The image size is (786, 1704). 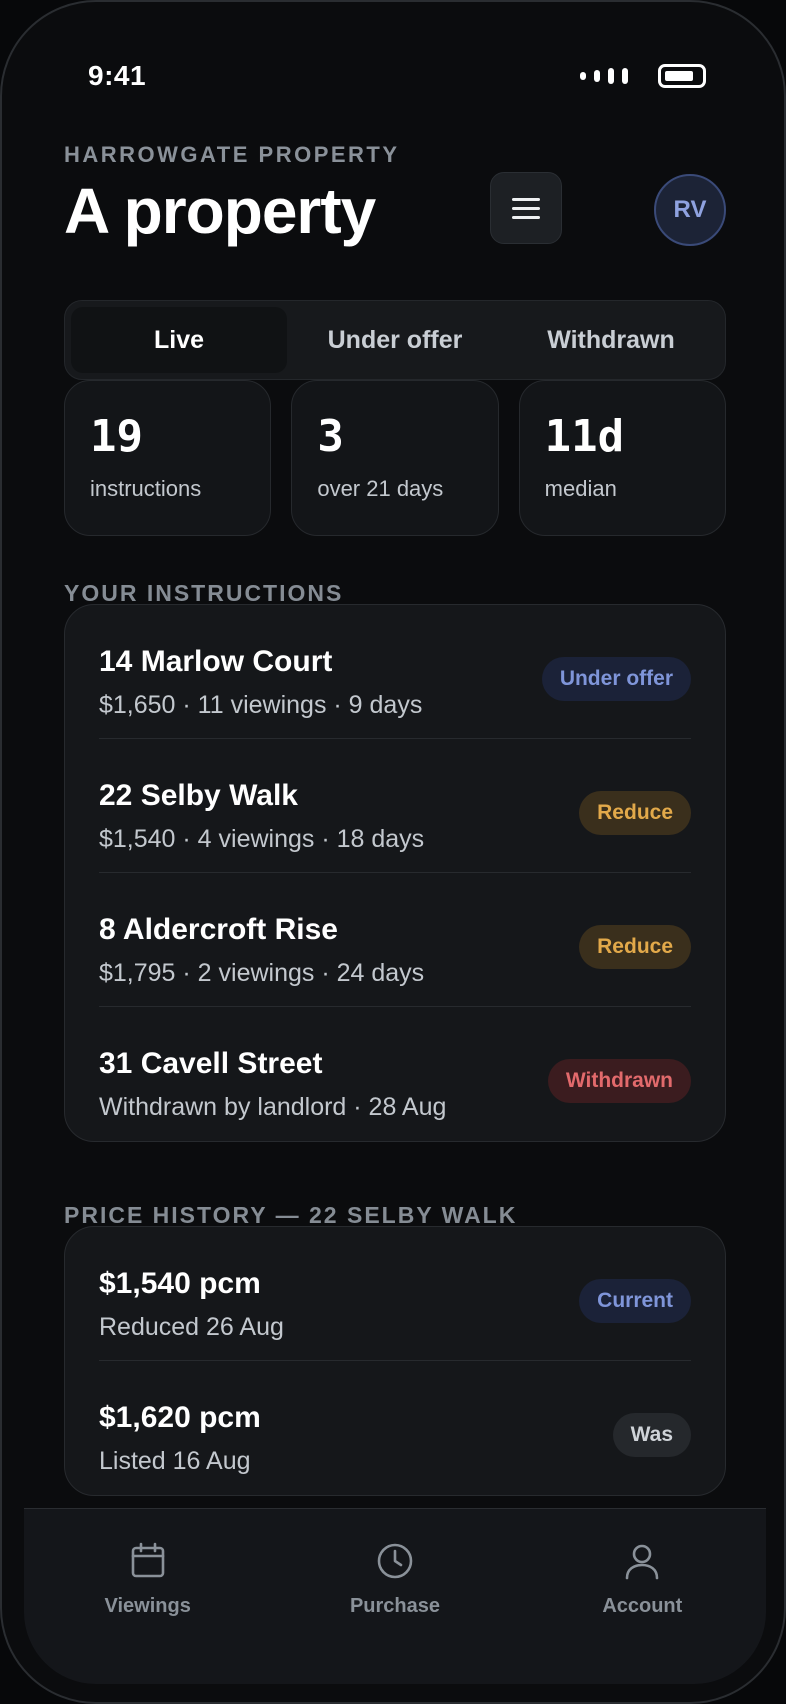 What do you see at coordinates (191, 1327) in the screenshot?
I see `price-note: Reduced 26 Aug` at bounding box center [191, 1327].